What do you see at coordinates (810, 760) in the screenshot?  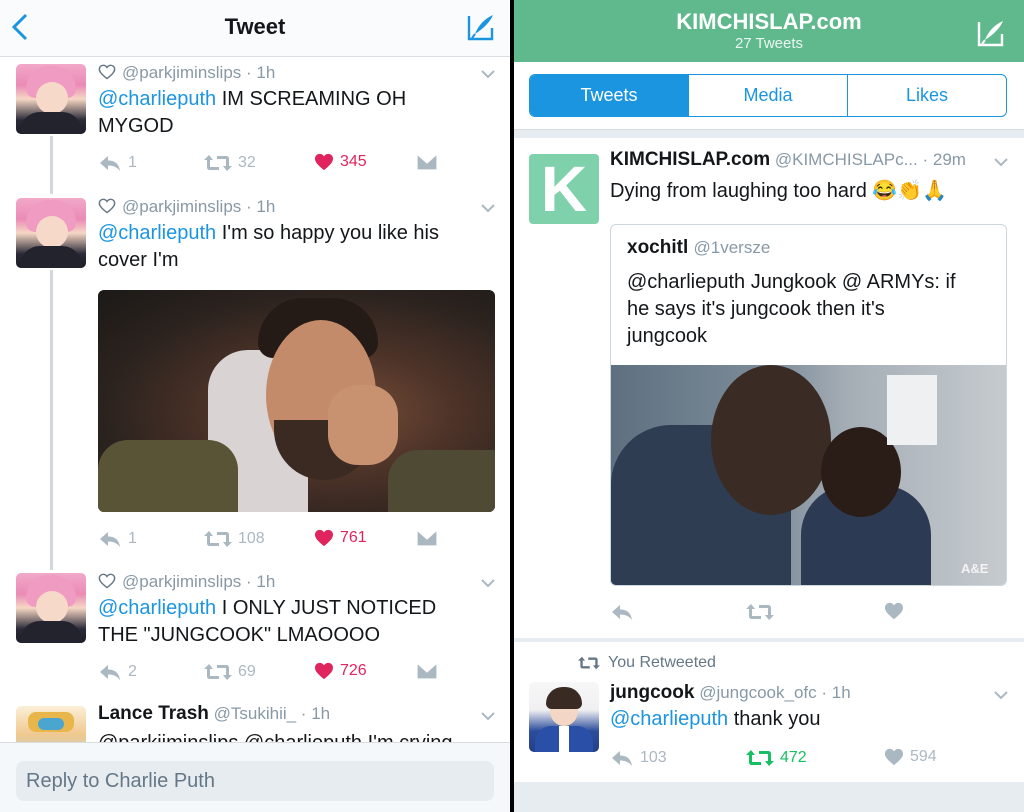 I see `action-bar: 103 472 594` at bounding box center [810, 760].